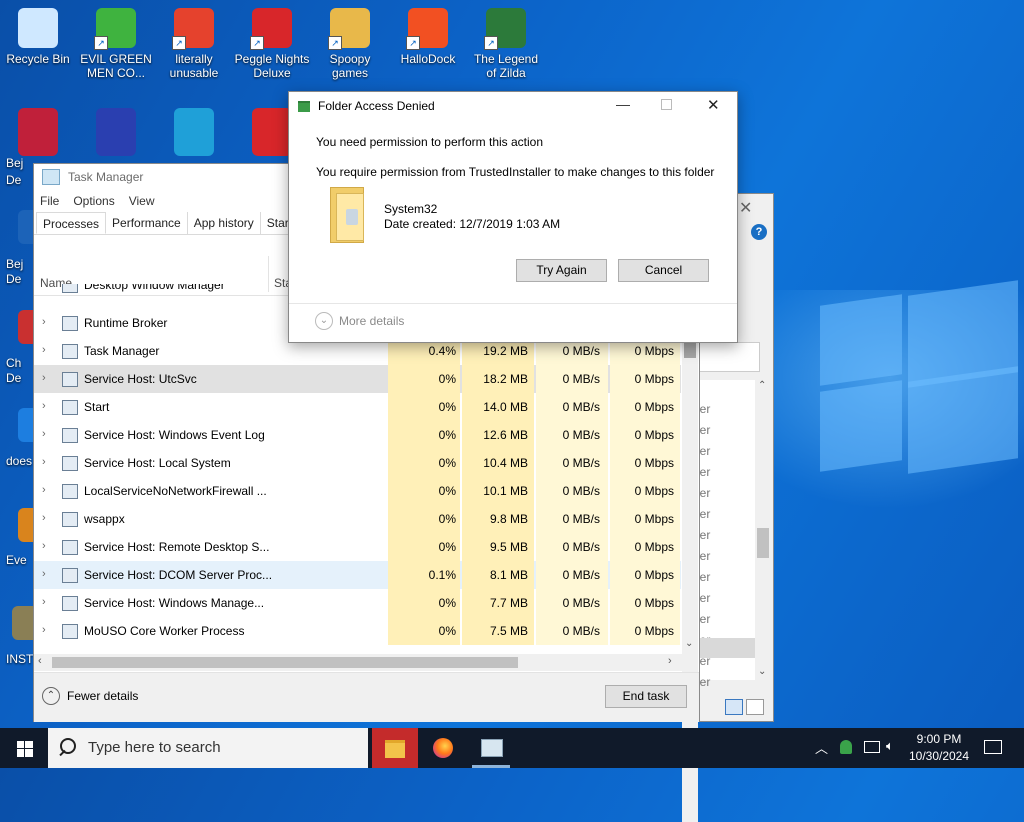 The width and height of the screenshot is (1024, 822). Describe the element at coordinates (872, 747) in the screenshot. I see `network-icon` at that location.